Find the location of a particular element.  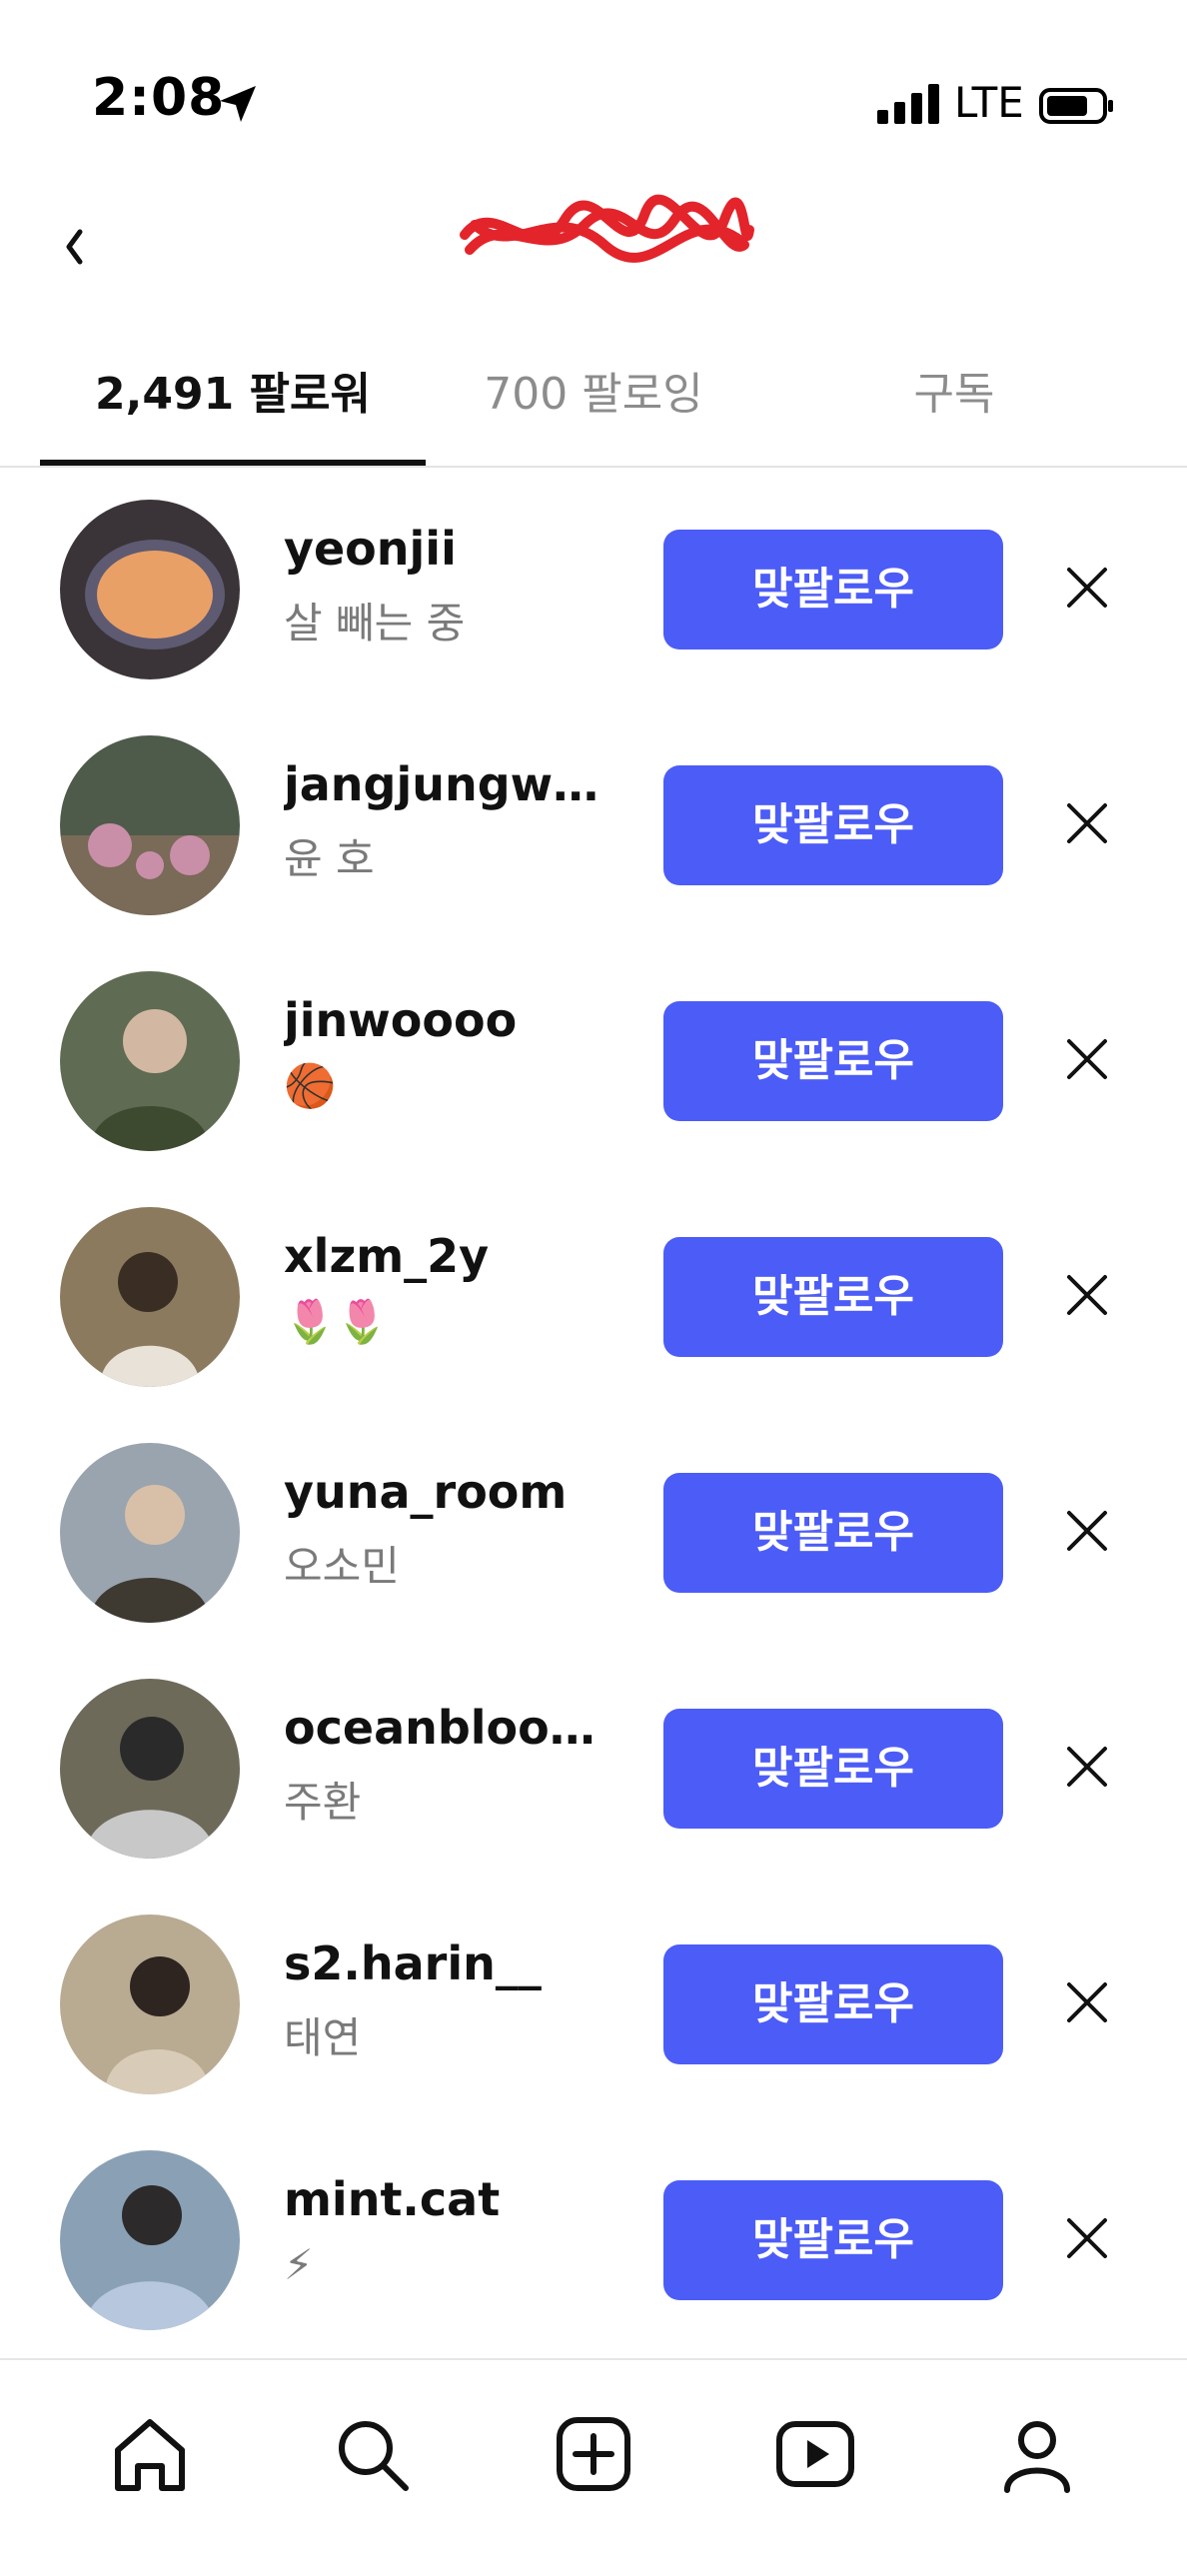

tab-followers: 2,491 팔로워 is located at coordinates (233, 404).